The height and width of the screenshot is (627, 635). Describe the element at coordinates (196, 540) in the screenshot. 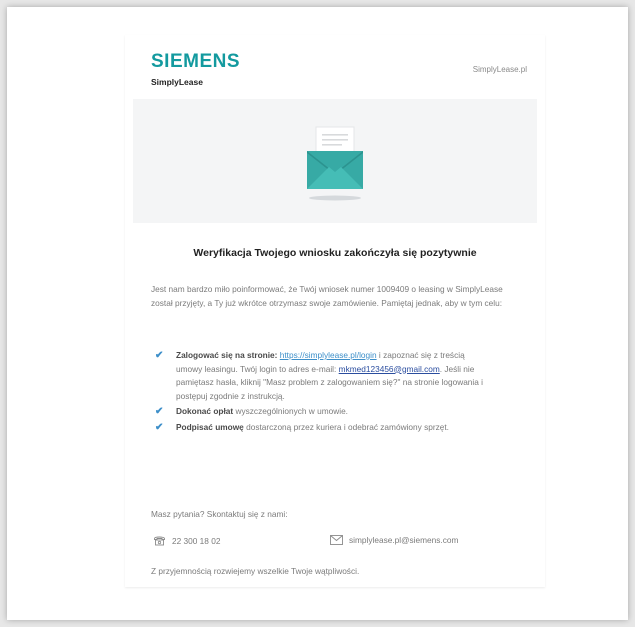

I see `phone-number: 22 300 18 02` at that location.